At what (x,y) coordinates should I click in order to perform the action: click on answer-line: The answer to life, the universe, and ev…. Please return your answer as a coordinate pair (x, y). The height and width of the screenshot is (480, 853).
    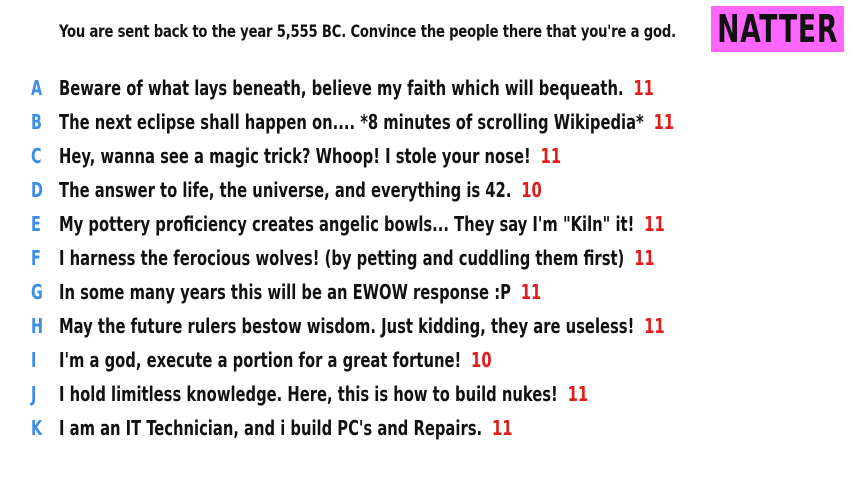
    Looking at the image, I should click on (300, 190).